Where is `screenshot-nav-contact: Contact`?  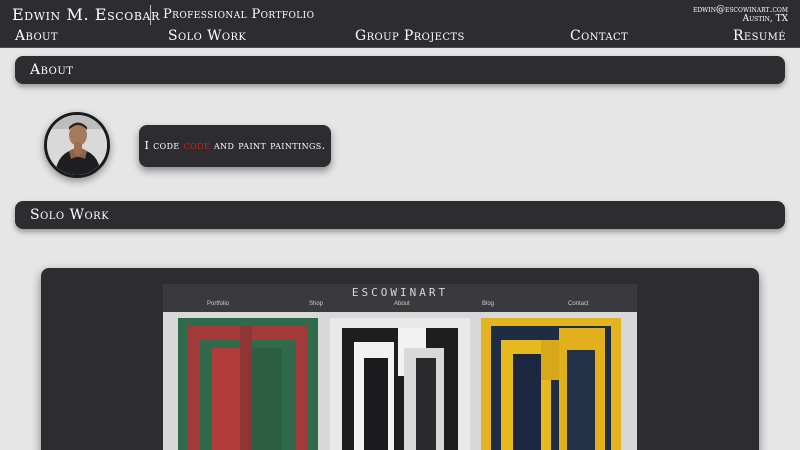 screenshot-nav-contact: Contact is located at coordinates (578, 304).